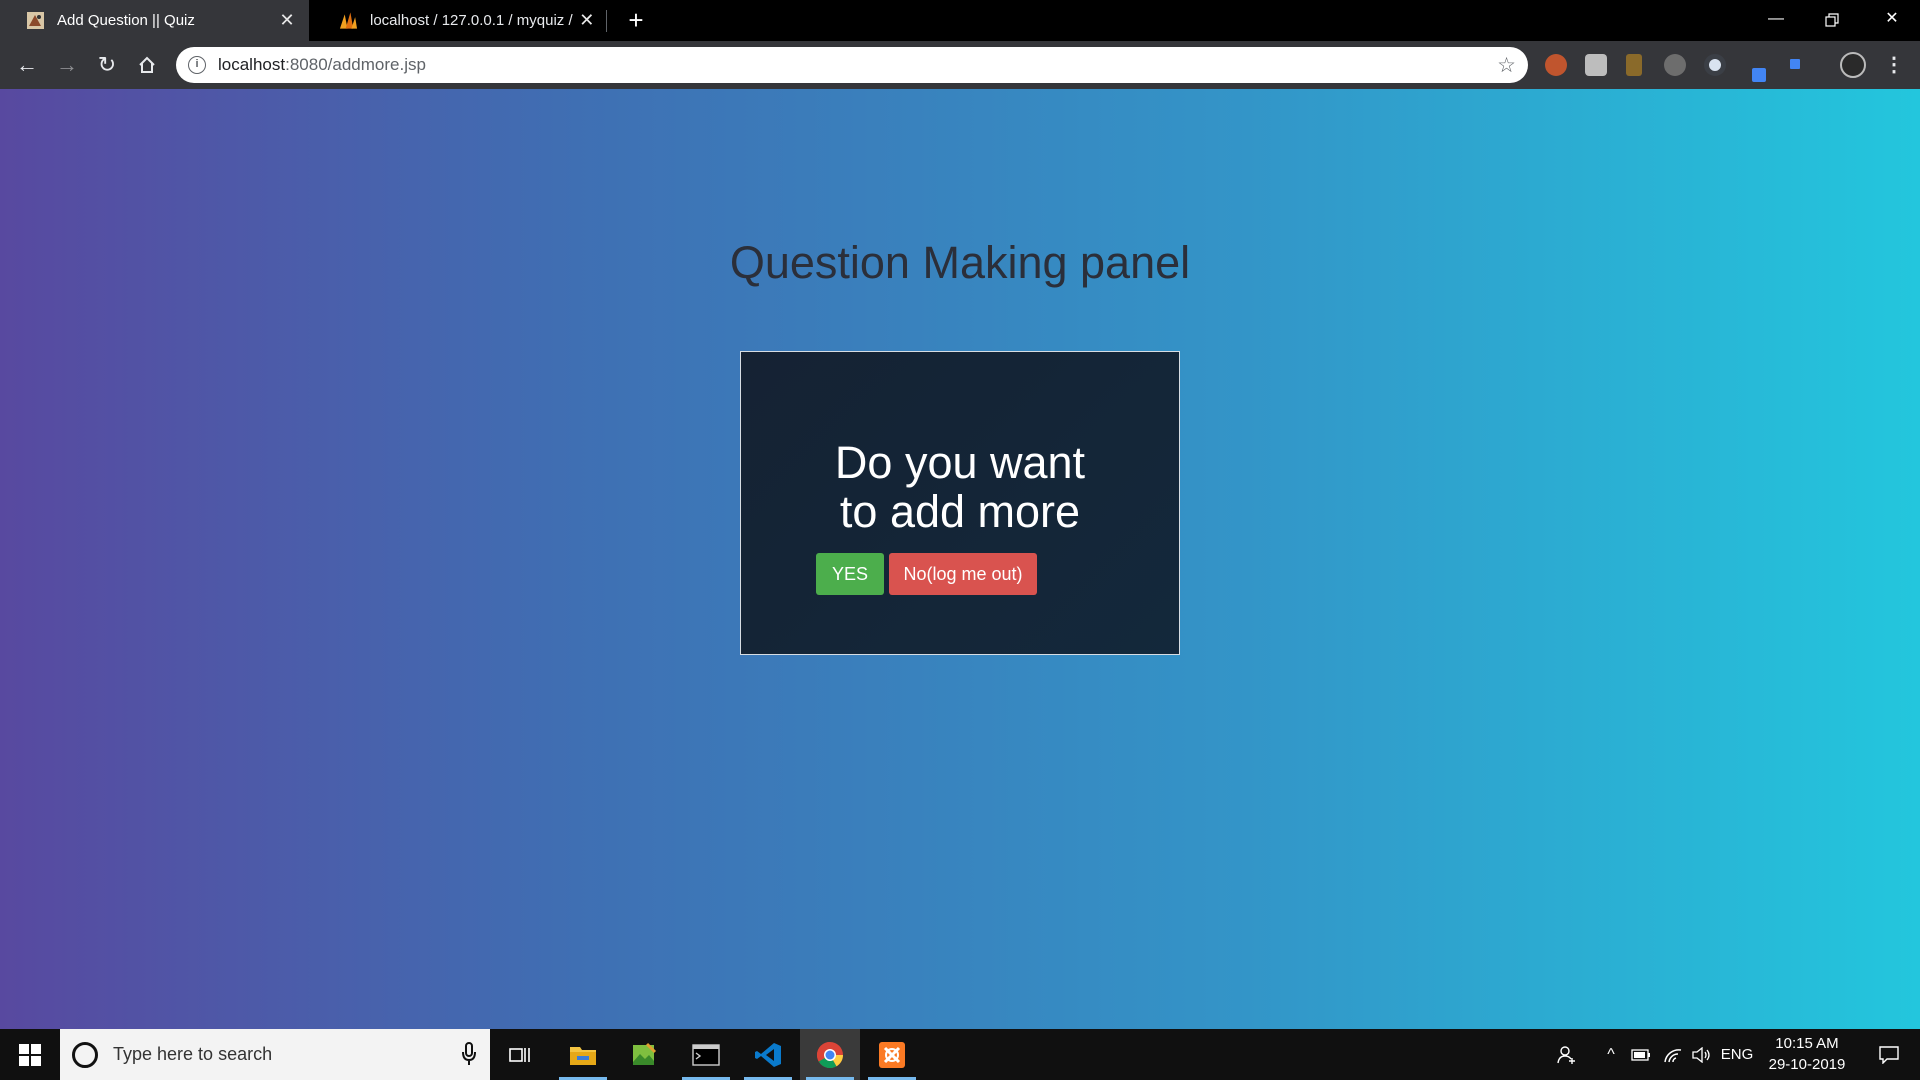 The width and height of the screenshot is (1920, 1080). What do you see at coordinates (963, 574) in the screenshot?
I see `logout-button: No(log me out)` at bounding box center [963, 574].